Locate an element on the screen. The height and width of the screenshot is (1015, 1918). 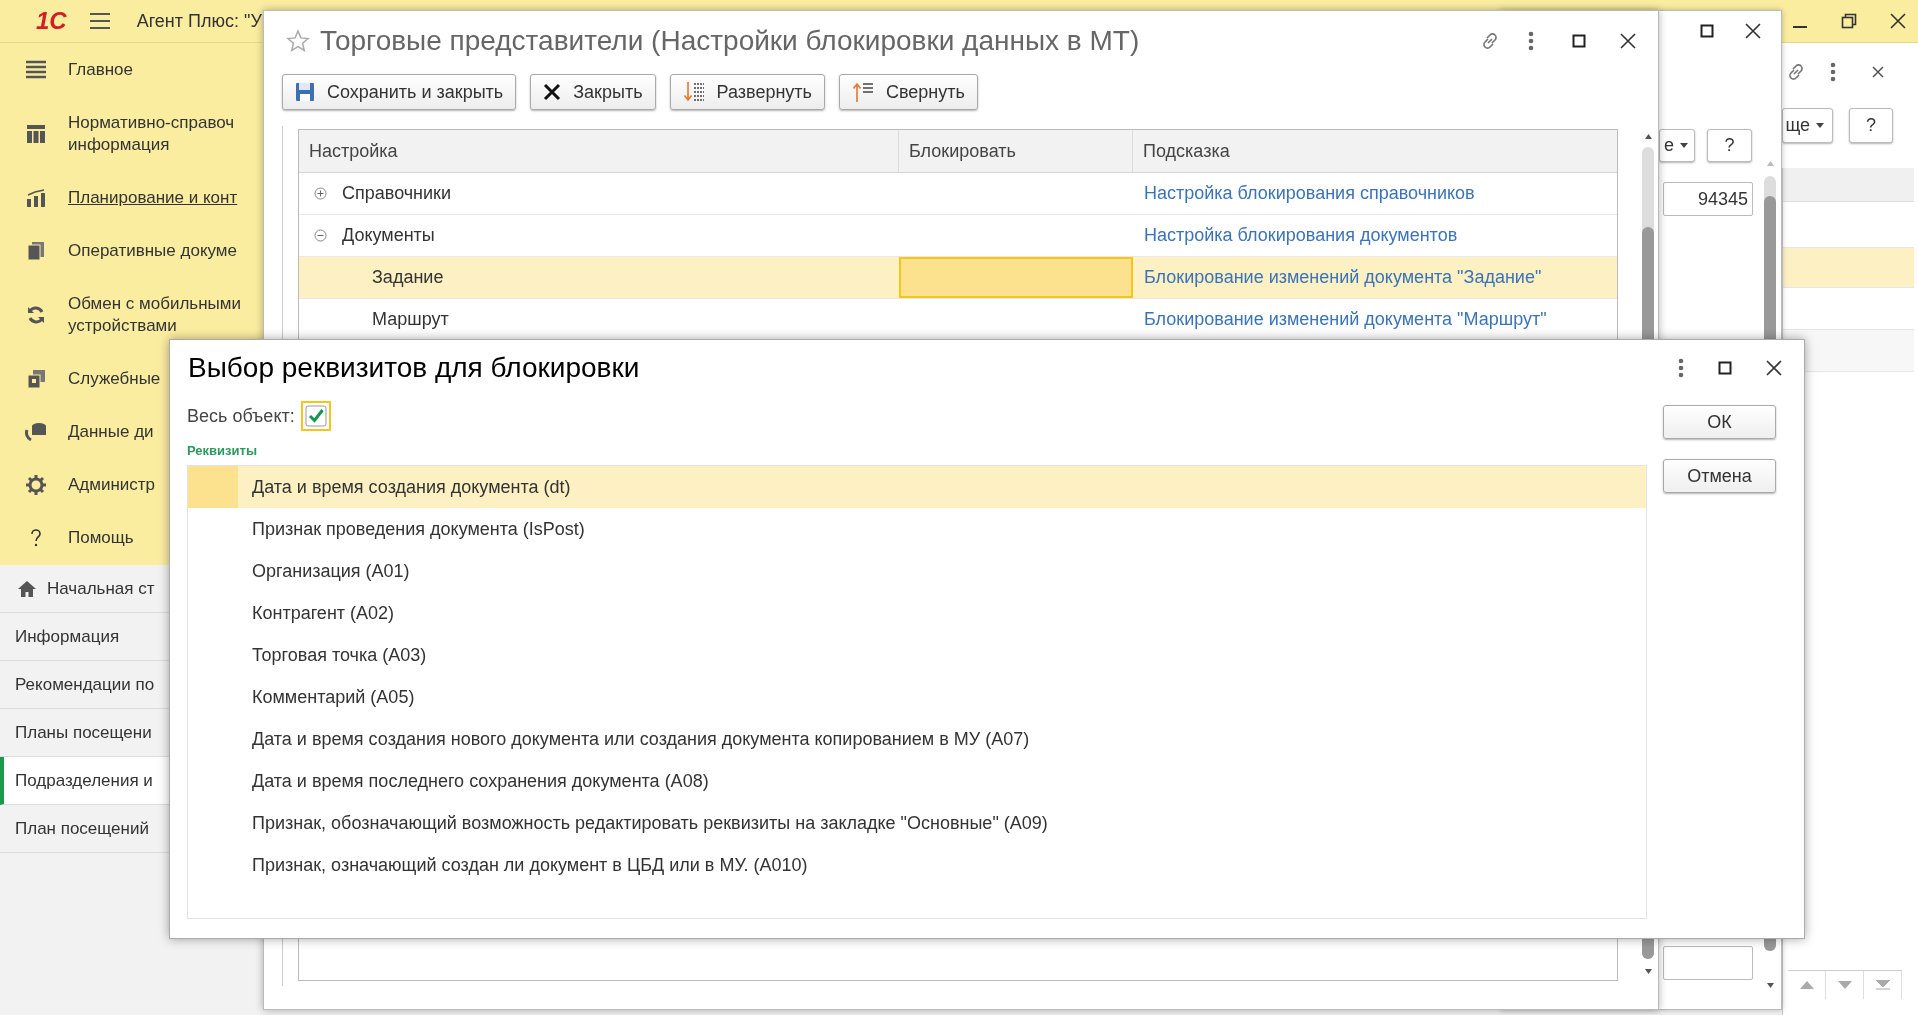
toolbar-button: Сохранить и закрыть is located at coordinates (399, 92).